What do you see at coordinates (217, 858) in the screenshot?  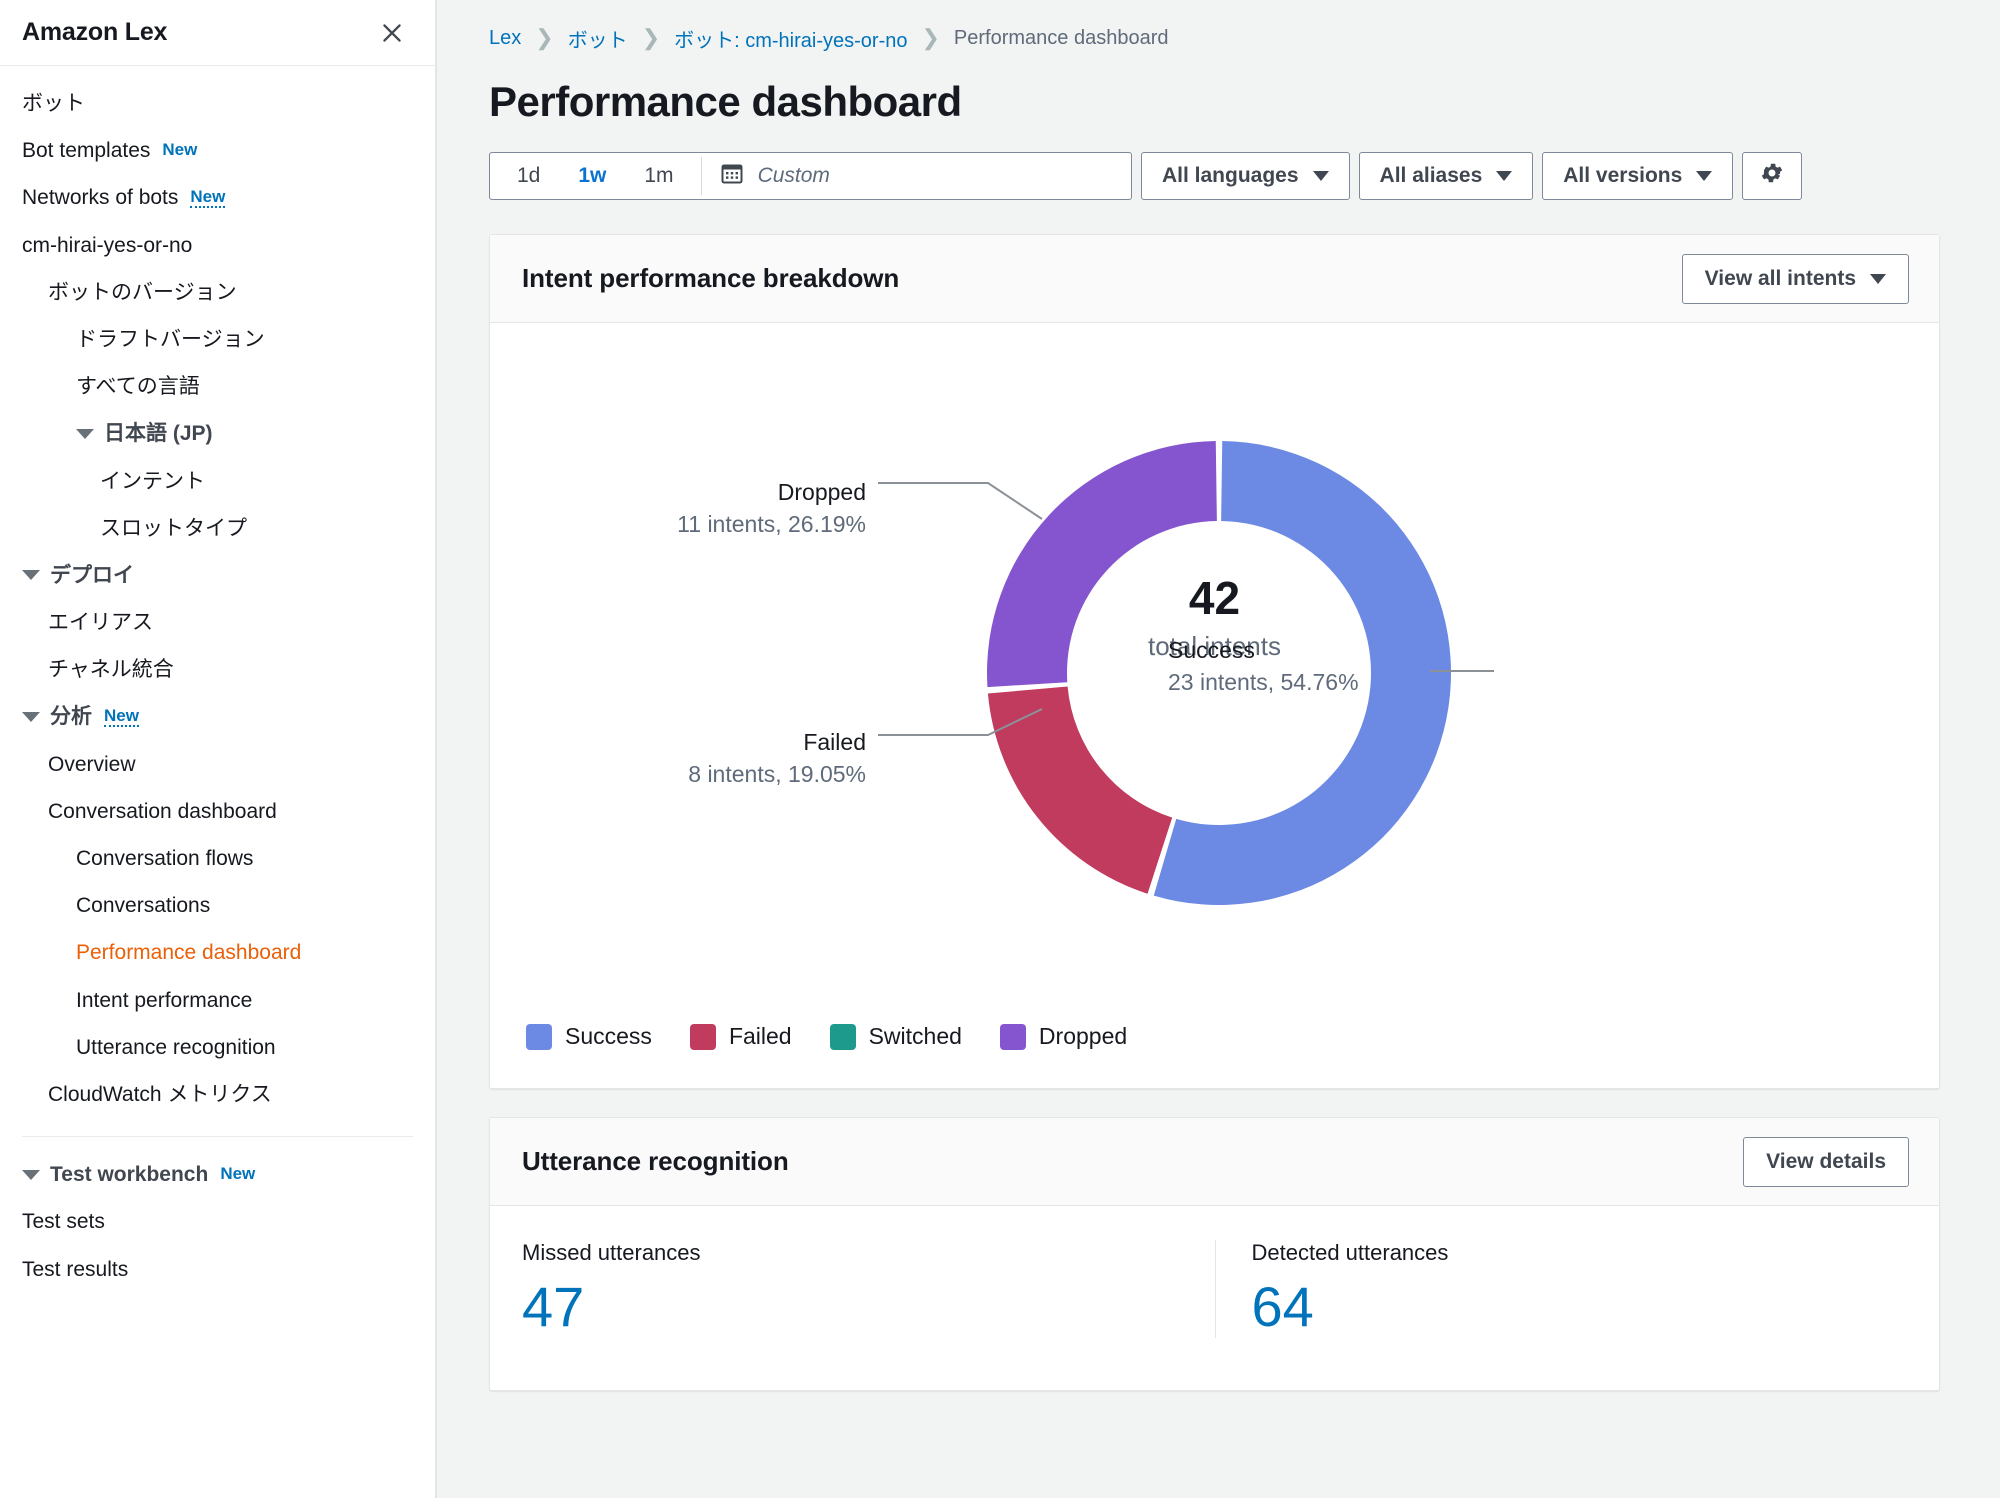 I see `sidebar-item-16: Conversation flows` at bounding box center [217, 858].